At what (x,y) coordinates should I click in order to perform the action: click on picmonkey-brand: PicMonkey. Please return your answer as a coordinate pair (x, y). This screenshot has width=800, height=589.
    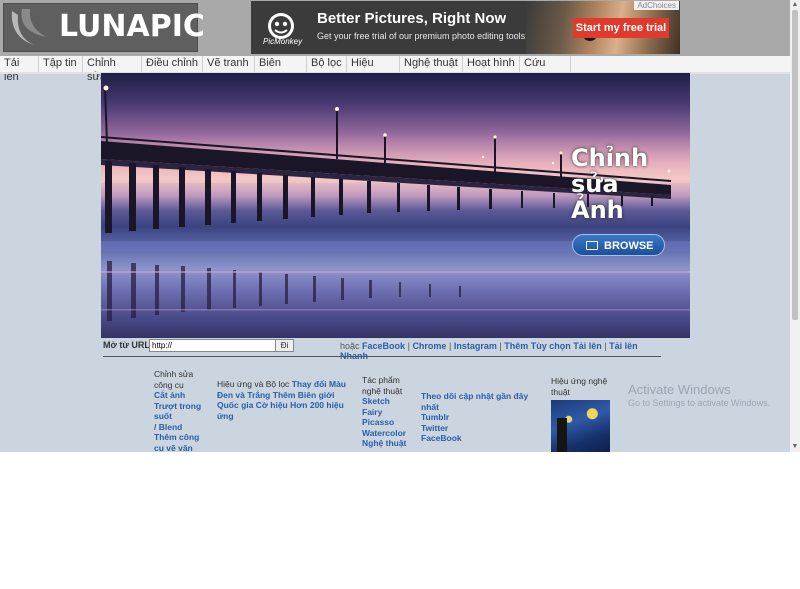
    Looking at the image, I should click on (283, 41).